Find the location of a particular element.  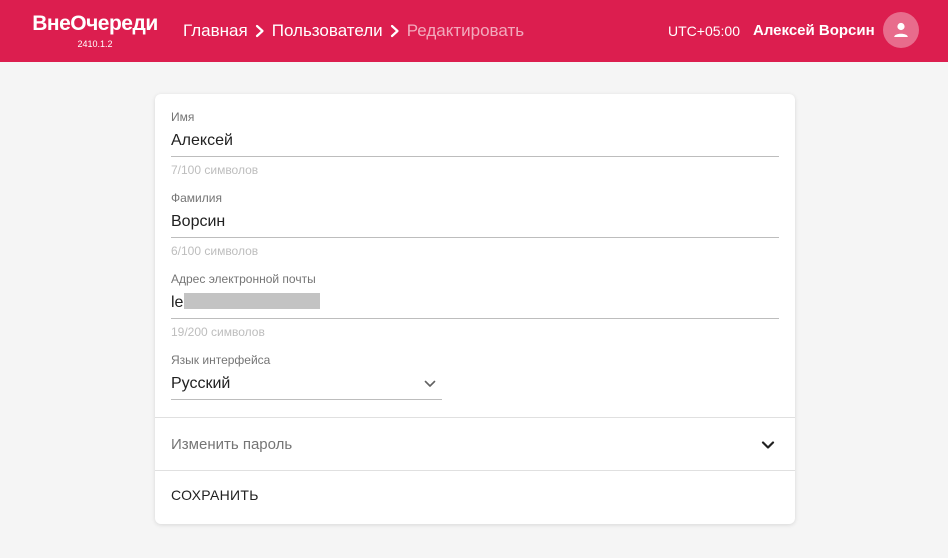

email-value: le is located at coordinates (177, 302).